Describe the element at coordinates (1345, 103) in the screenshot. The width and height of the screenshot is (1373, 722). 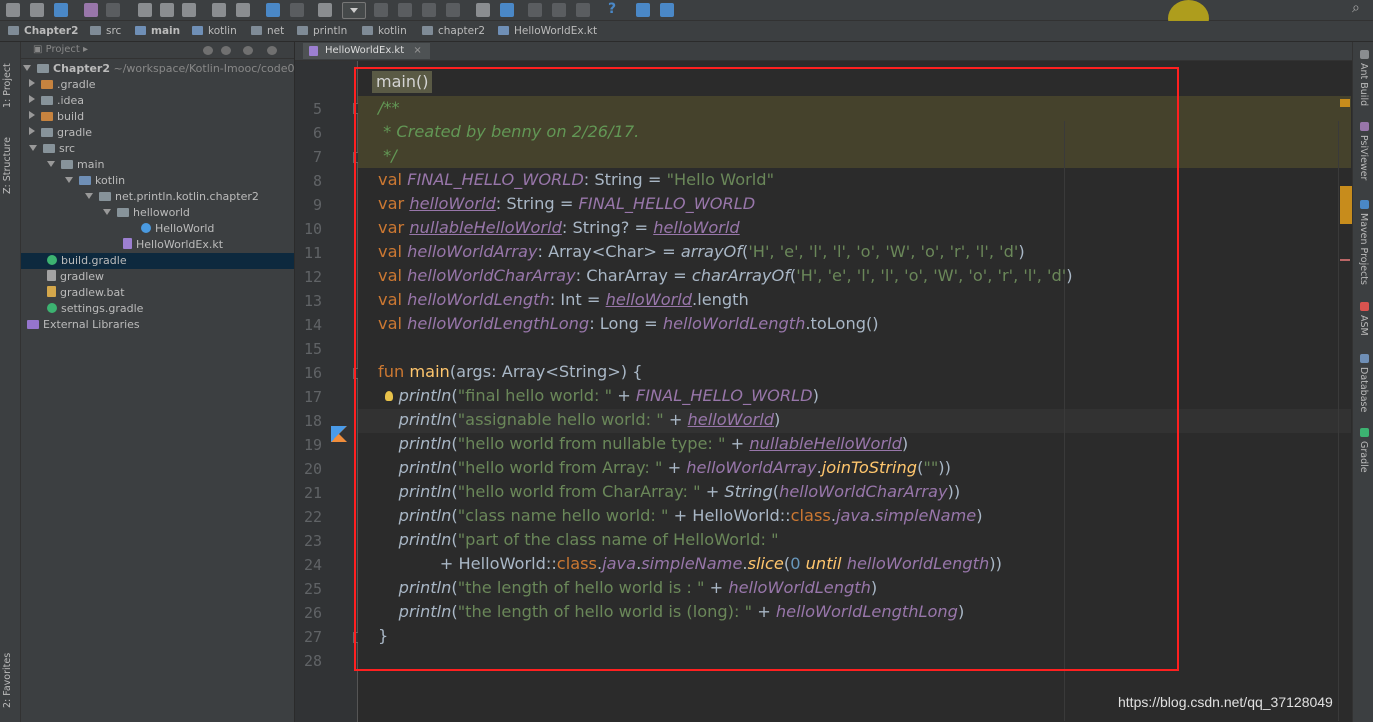
I see `scroll-marker` at that location.